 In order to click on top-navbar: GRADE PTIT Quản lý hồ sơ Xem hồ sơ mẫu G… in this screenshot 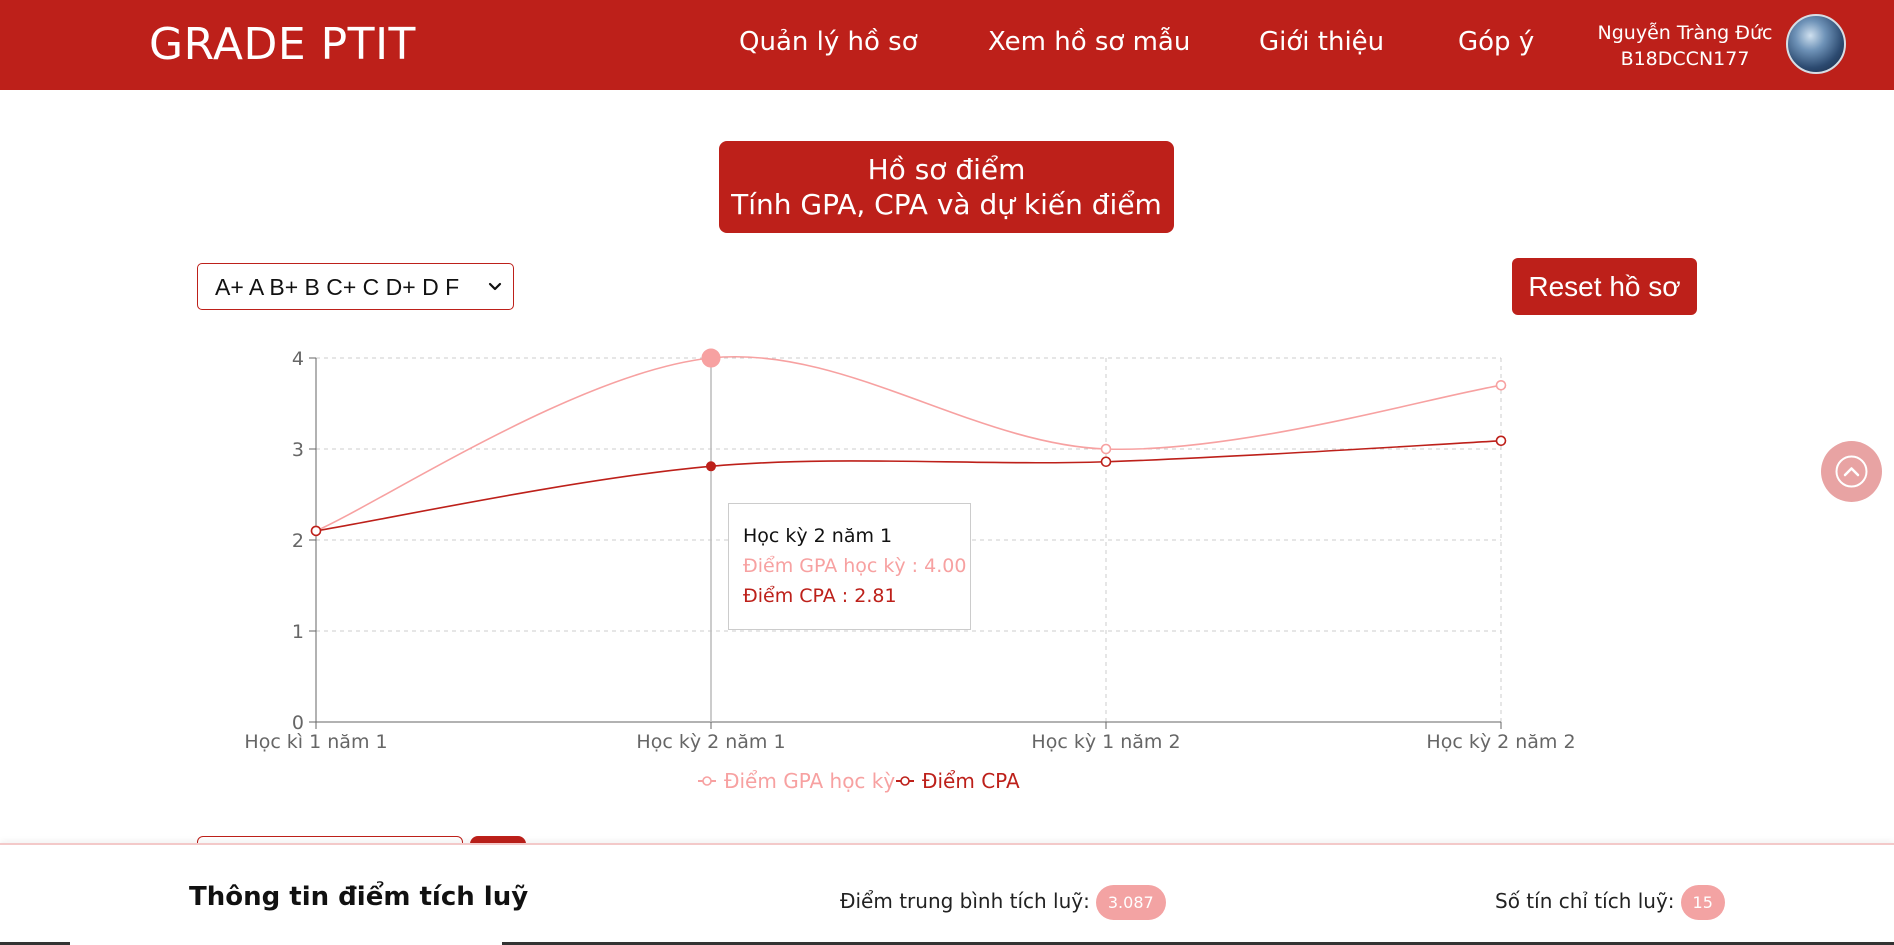, I will do `click(947, 45)`.